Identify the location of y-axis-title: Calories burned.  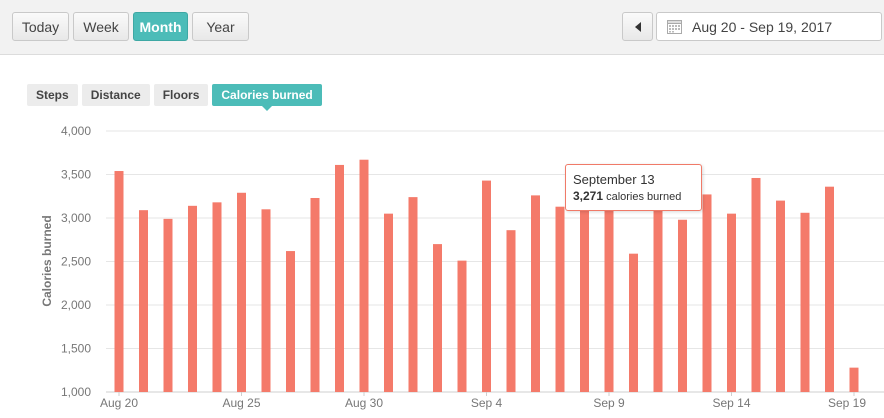
(47, 261).